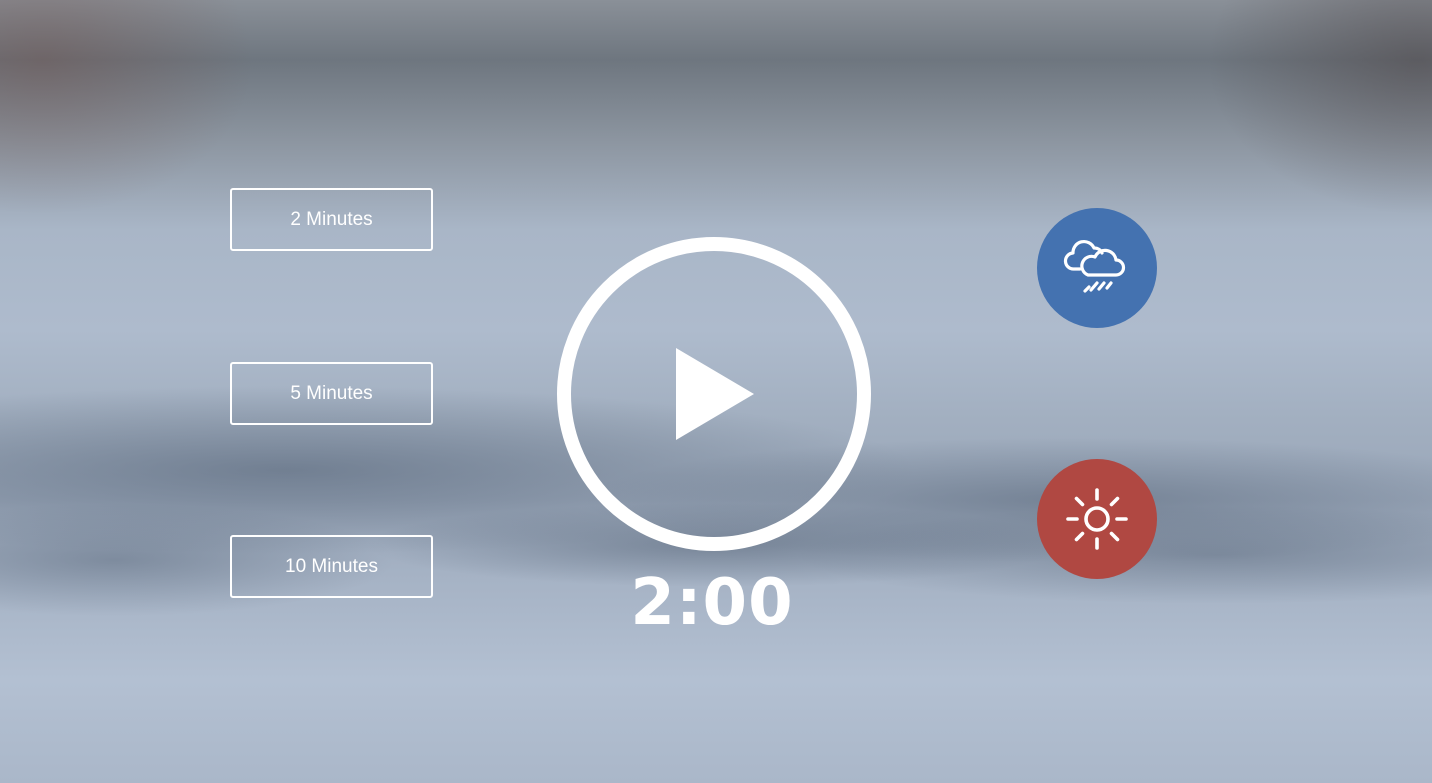  I want to click on rain-sound-button, so click(1097, 268).